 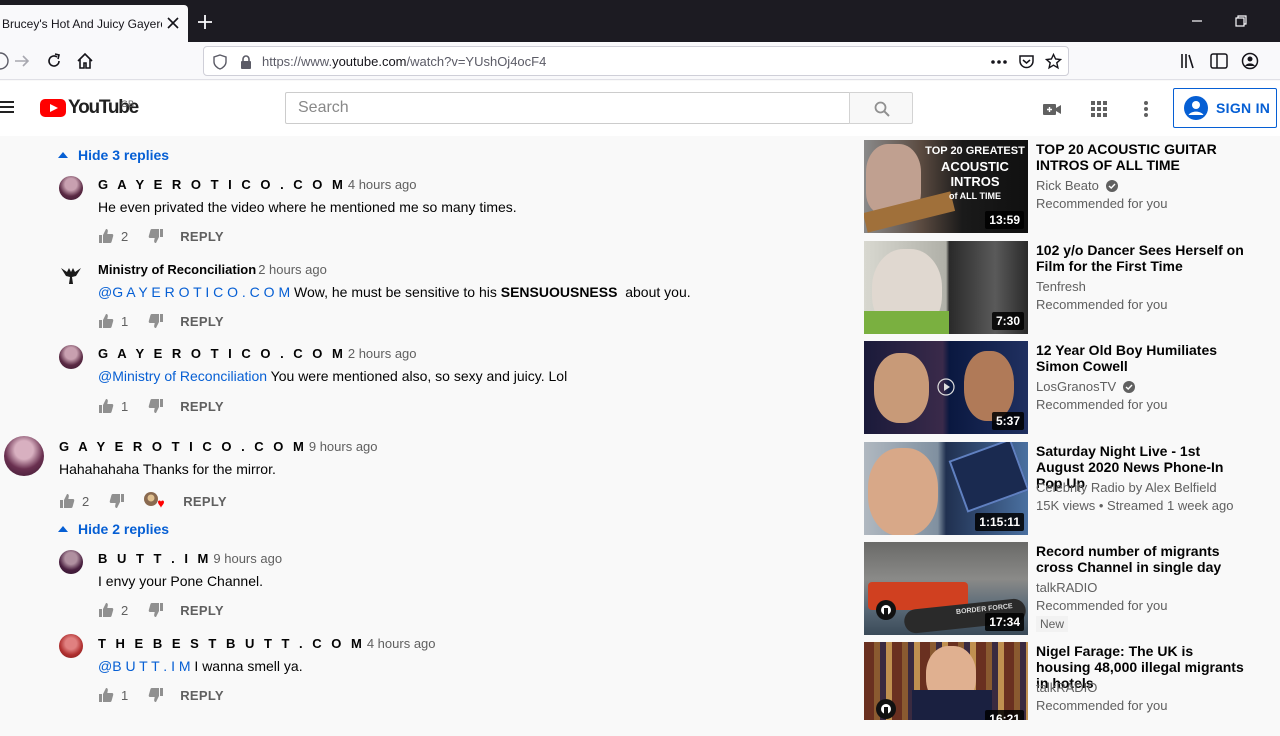 I want to click on comment-author: B U T T . I M, so click(x=154, y=558).